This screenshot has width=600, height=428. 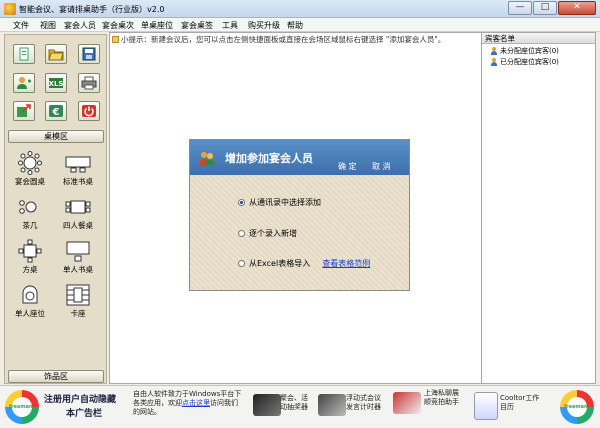 I want to click on excel-sample-link: 查看表格范例, so click(x=346, y=263).